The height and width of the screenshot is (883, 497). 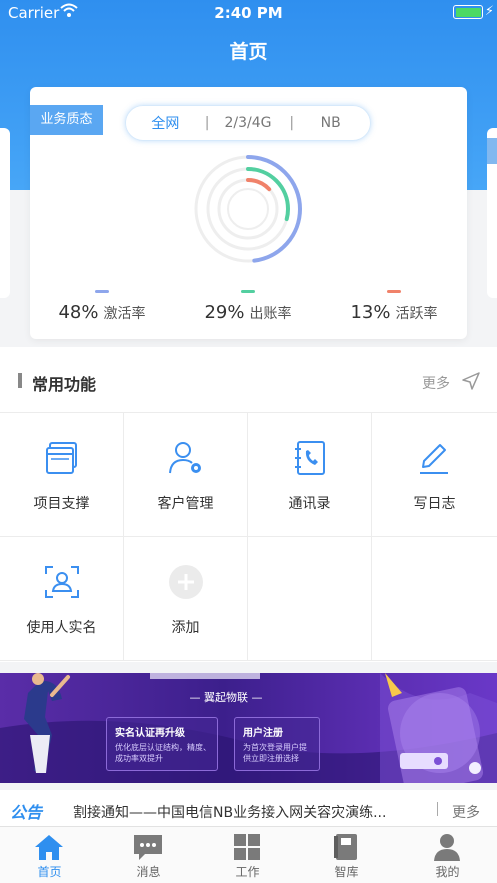 What do you see at coordinates (466, 812) in the screenshot?
I see `announcement-more-link: 更多` at bounding box center [466, 812].